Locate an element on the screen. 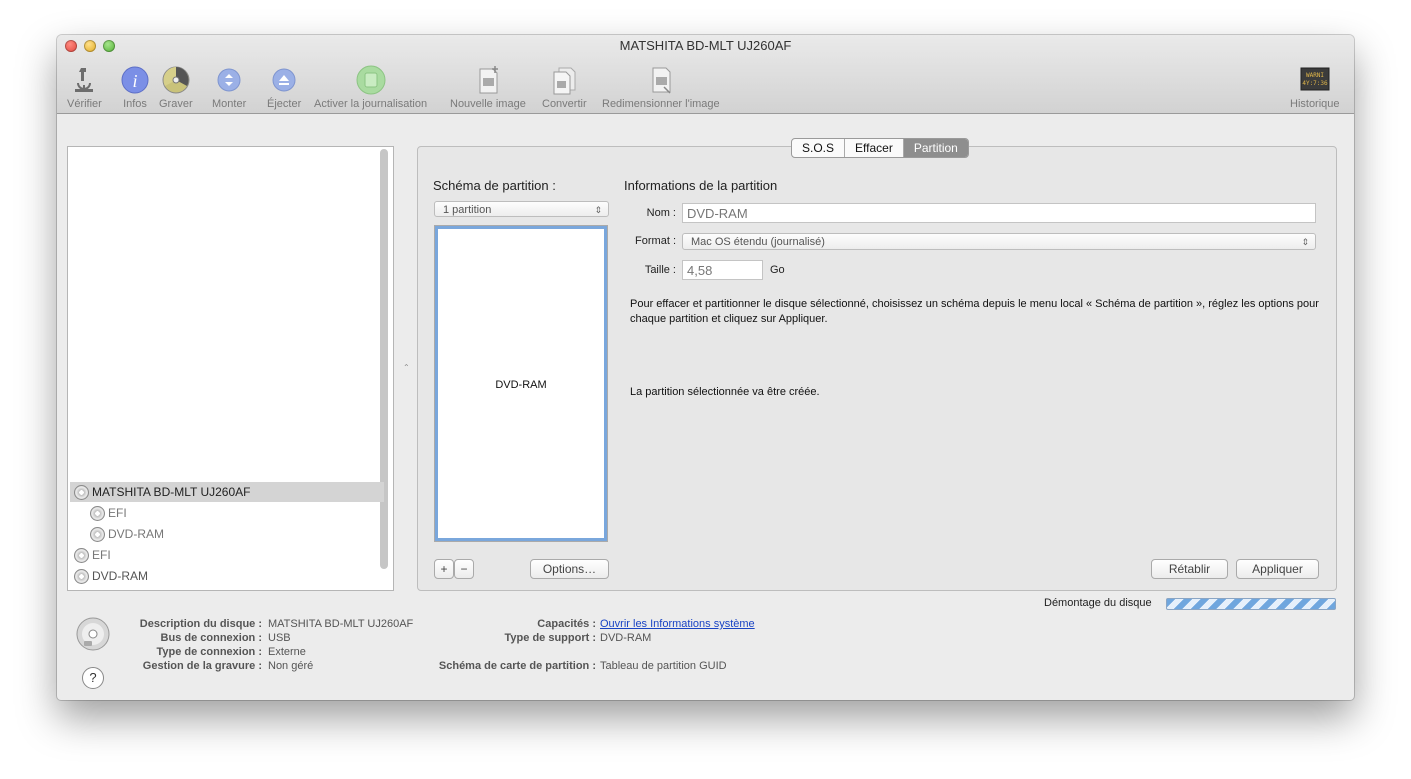 The height and width of the screenshot is (779, 1411). tab-erase: Effacer is located at coordinates (873, 148).